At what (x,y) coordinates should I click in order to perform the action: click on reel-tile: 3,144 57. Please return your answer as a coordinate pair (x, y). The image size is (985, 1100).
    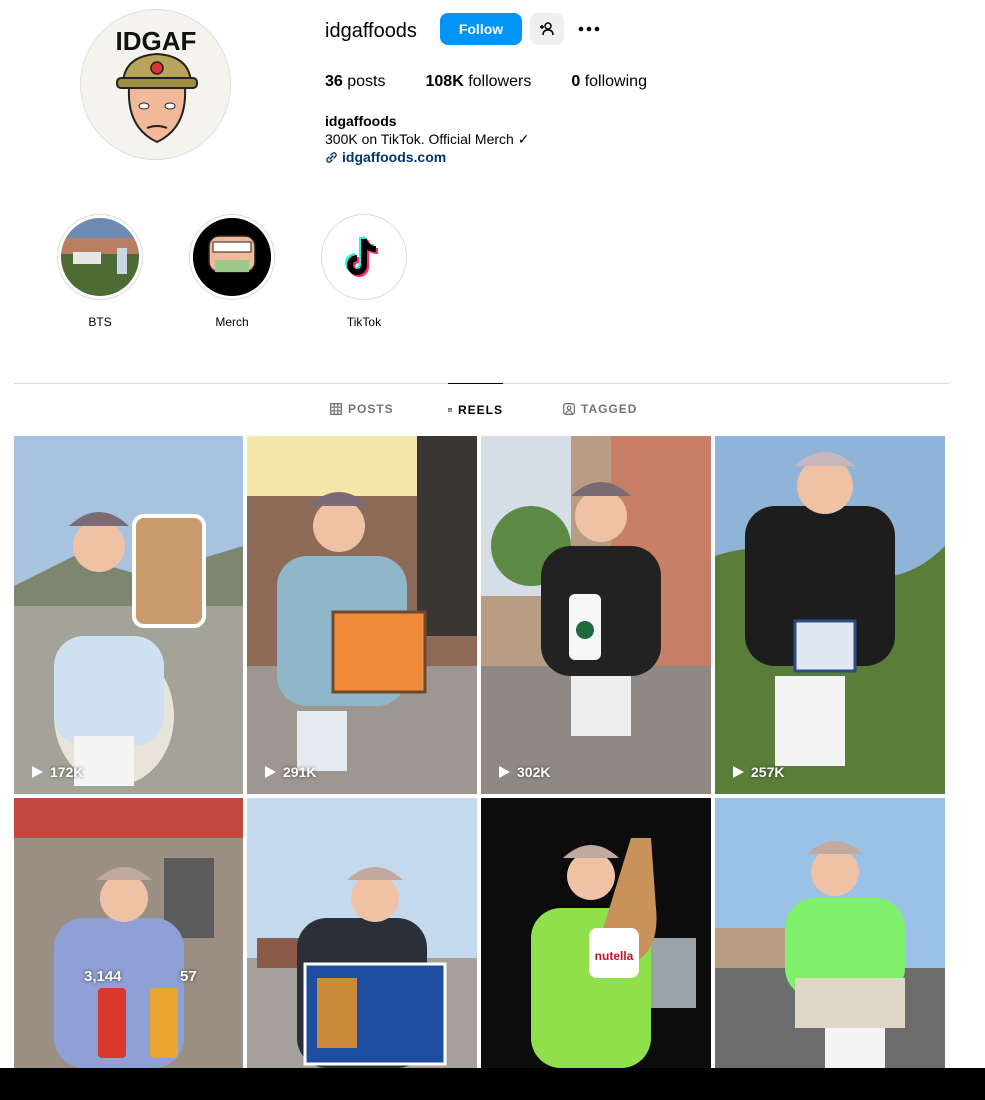
    Looking at the image, I should click on (128, 933).